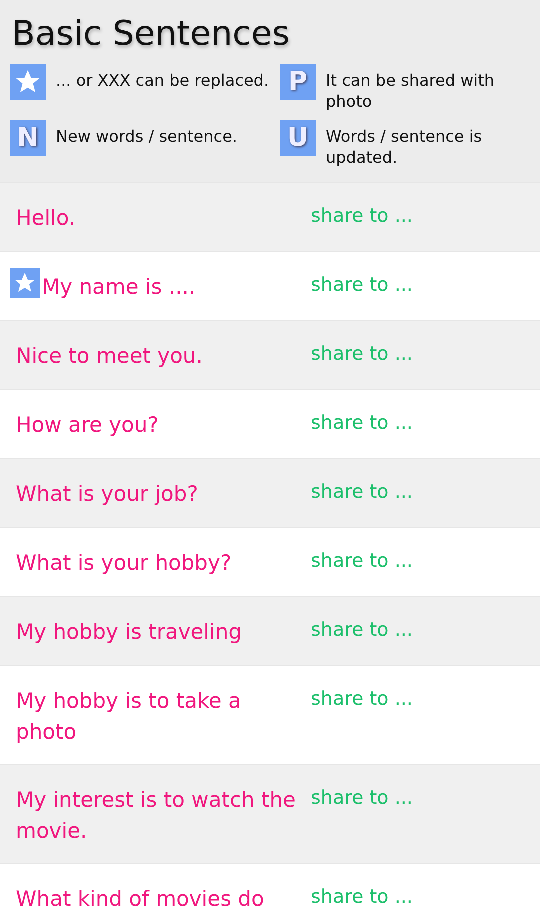 This screenshot has width=540, height=920. What do you see at coordinates (109, 356) in the screenshot?
I see `sentence-text: Nice to meet you.` at bounding box center [109, 356].